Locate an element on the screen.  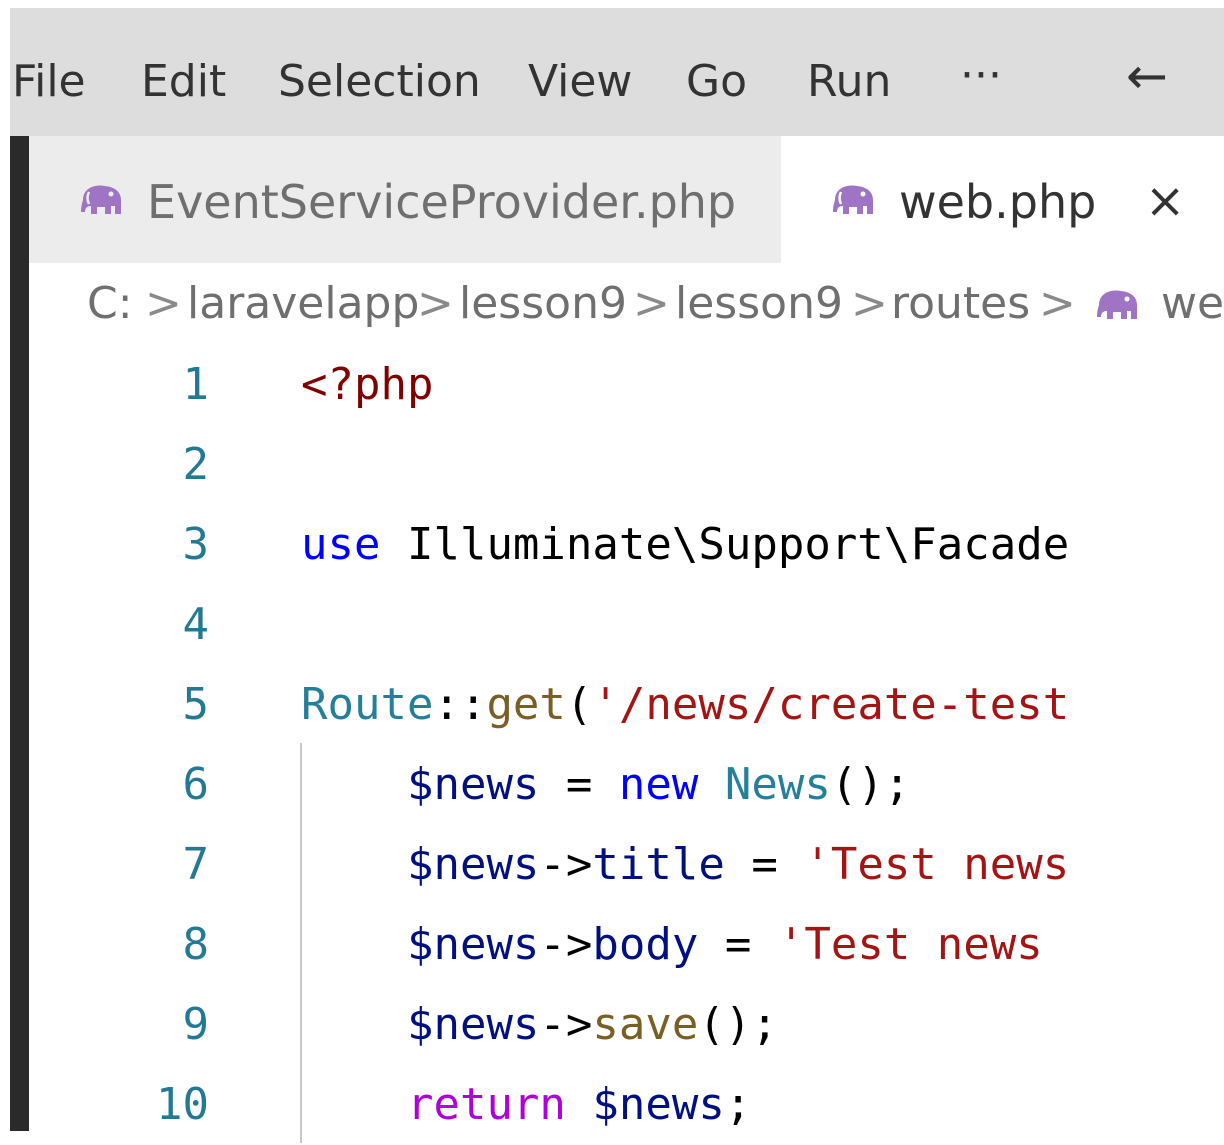
breadcrumb-laravelapp: laravelapp is located at coordinates (303, 304).